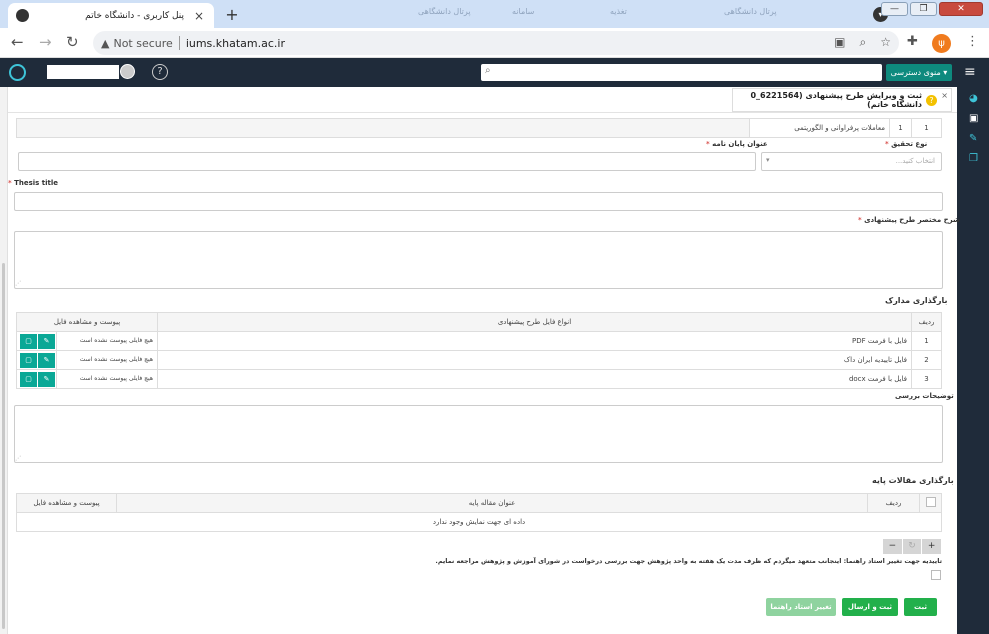 The image size is (989, 634). I want to click on save-and-send-button: ثبت و ارسال, so click(870, 607).